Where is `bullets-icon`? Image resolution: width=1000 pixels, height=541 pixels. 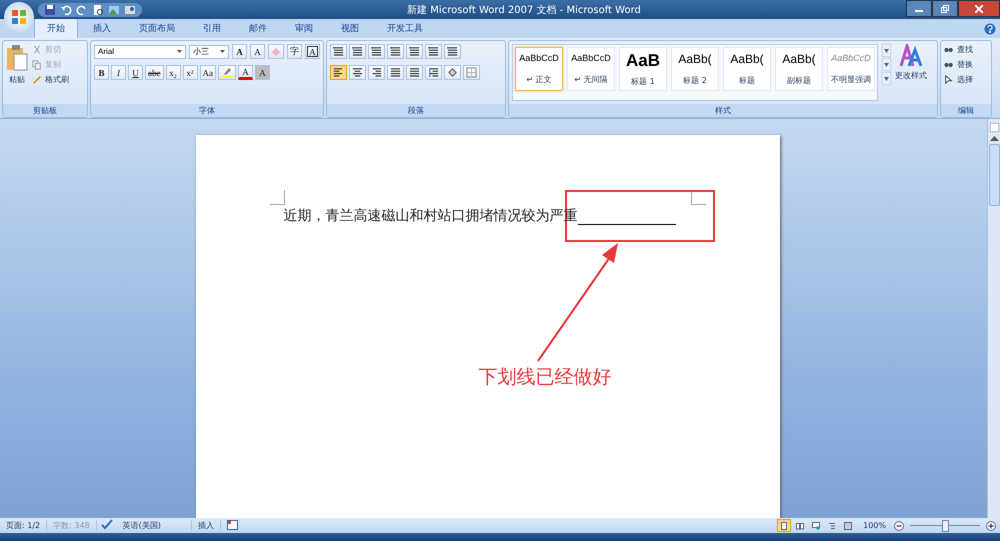
bullets-icon is located at coordinates (338, 51).